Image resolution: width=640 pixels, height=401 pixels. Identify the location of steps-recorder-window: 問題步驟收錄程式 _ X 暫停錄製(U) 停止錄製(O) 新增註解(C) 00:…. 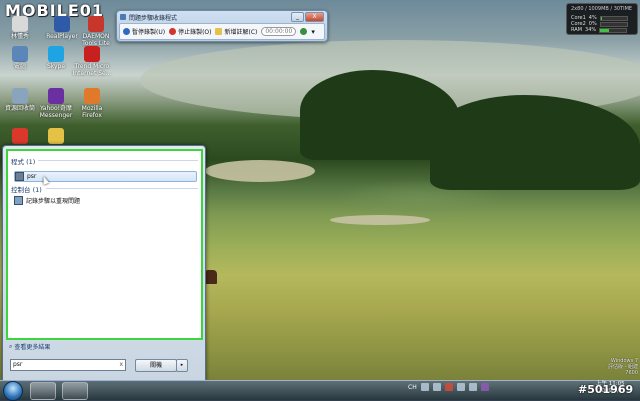
(222, 26).